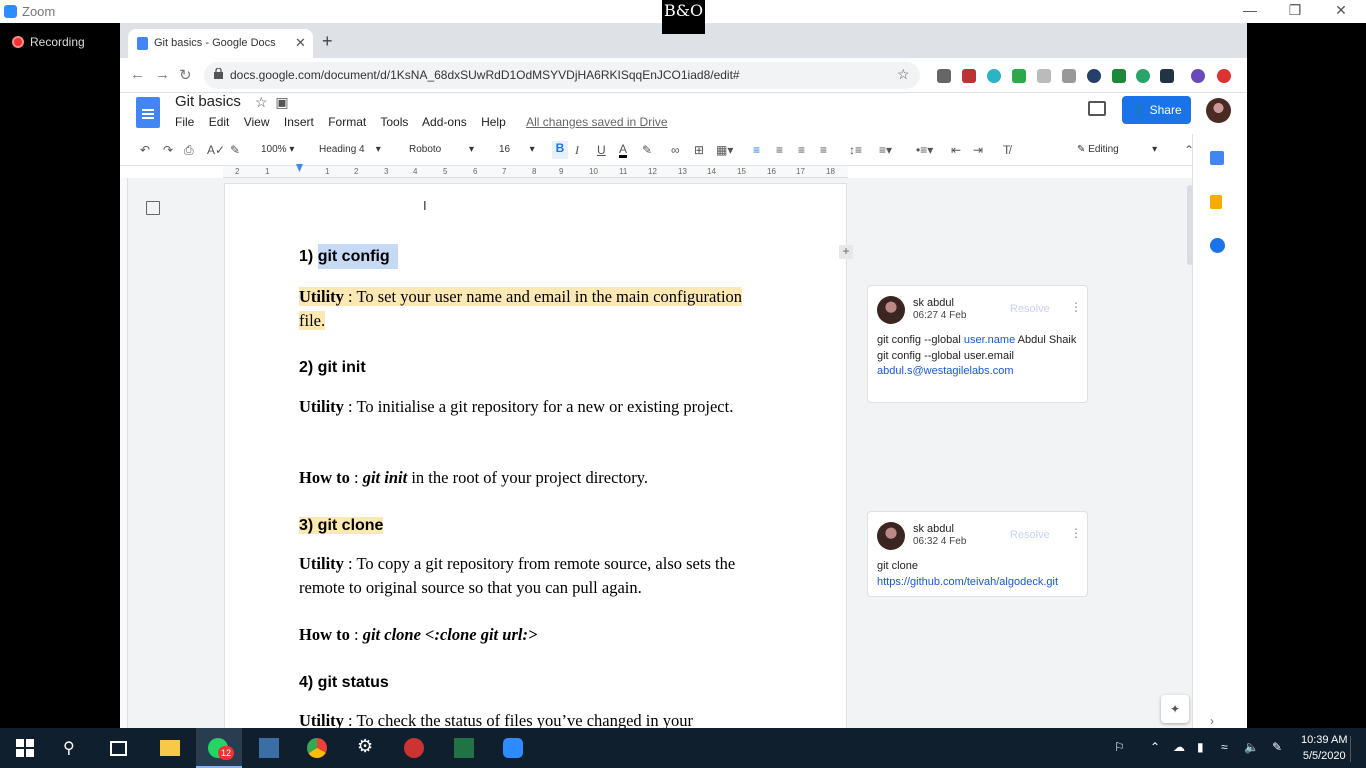 Image resolution: width=1366 pixels, height=768 pixels. What do you see at coordinates (623, 150) in the screenshot?
I see `text-color-button: A` at bounding box center [623, 150].